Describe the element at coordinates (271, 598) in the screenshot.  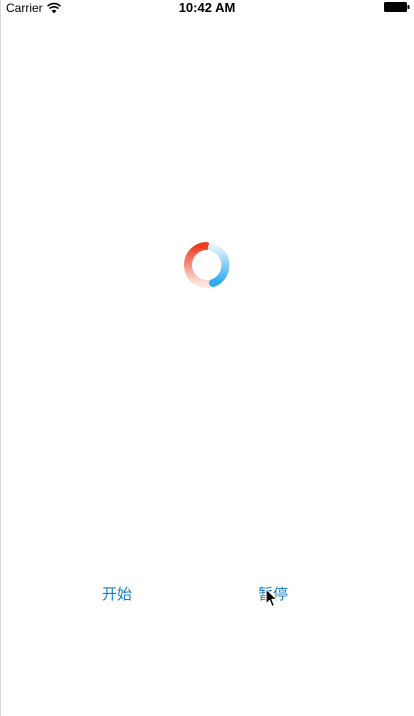
I see `mouse-cursor-icon` at that location.